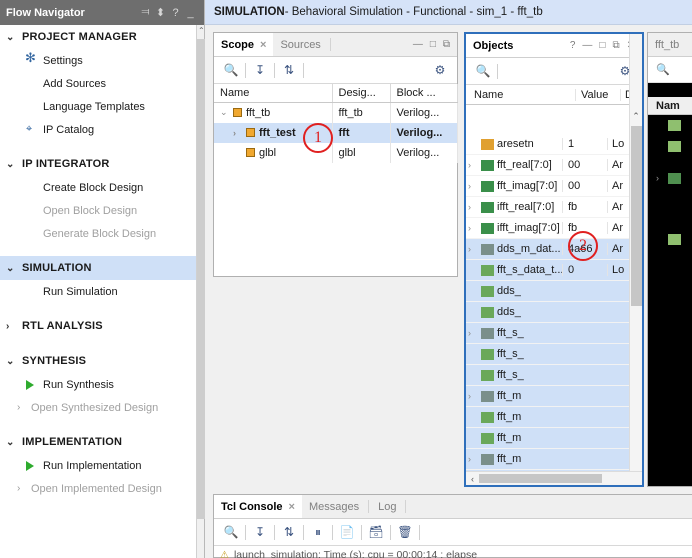  What do you see at coordinates (547, 270) in the screenshot?
I see `object-row-fft-s-data-t: fft_s_data_t... 0 Lo` at bounding box center [547, 270].